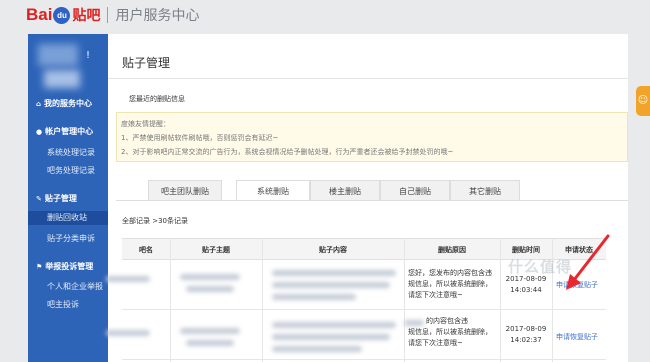  I want to click on floating-feedback-tab: ☺, so click(643, 101).